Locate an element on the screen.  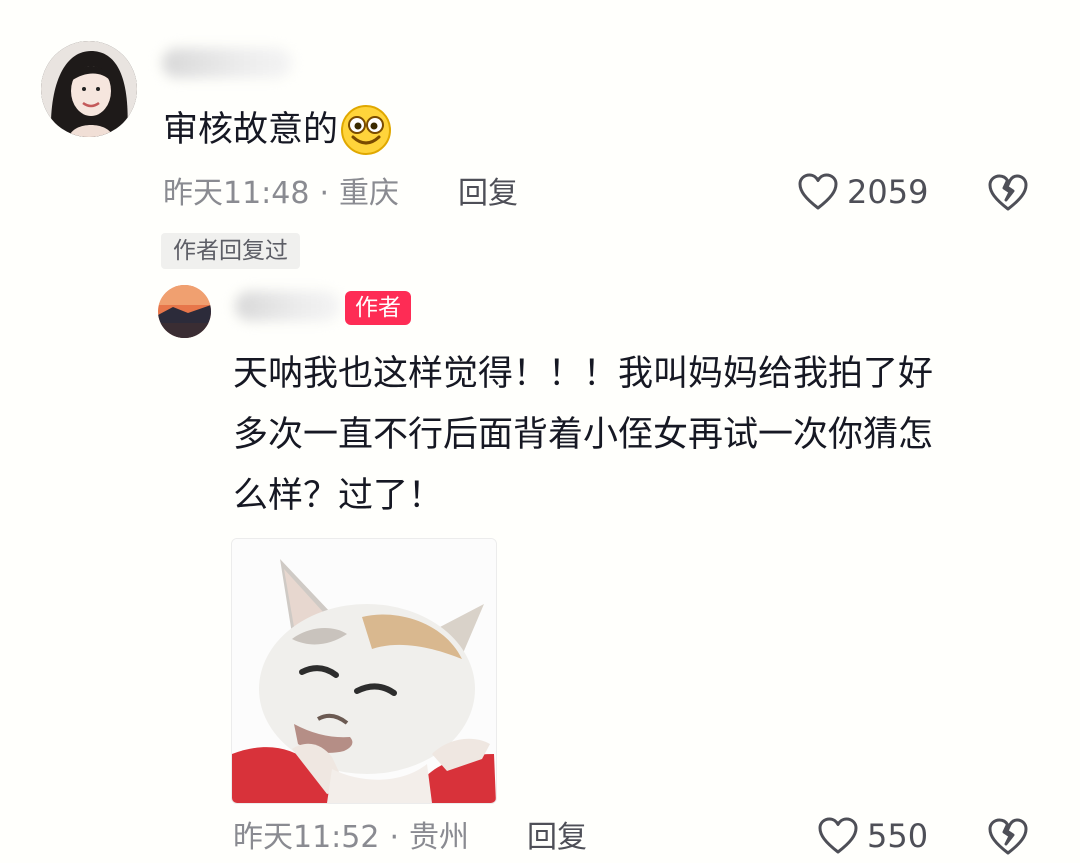
comment-text: 审核故意的 is located at coordinates (251, 130).